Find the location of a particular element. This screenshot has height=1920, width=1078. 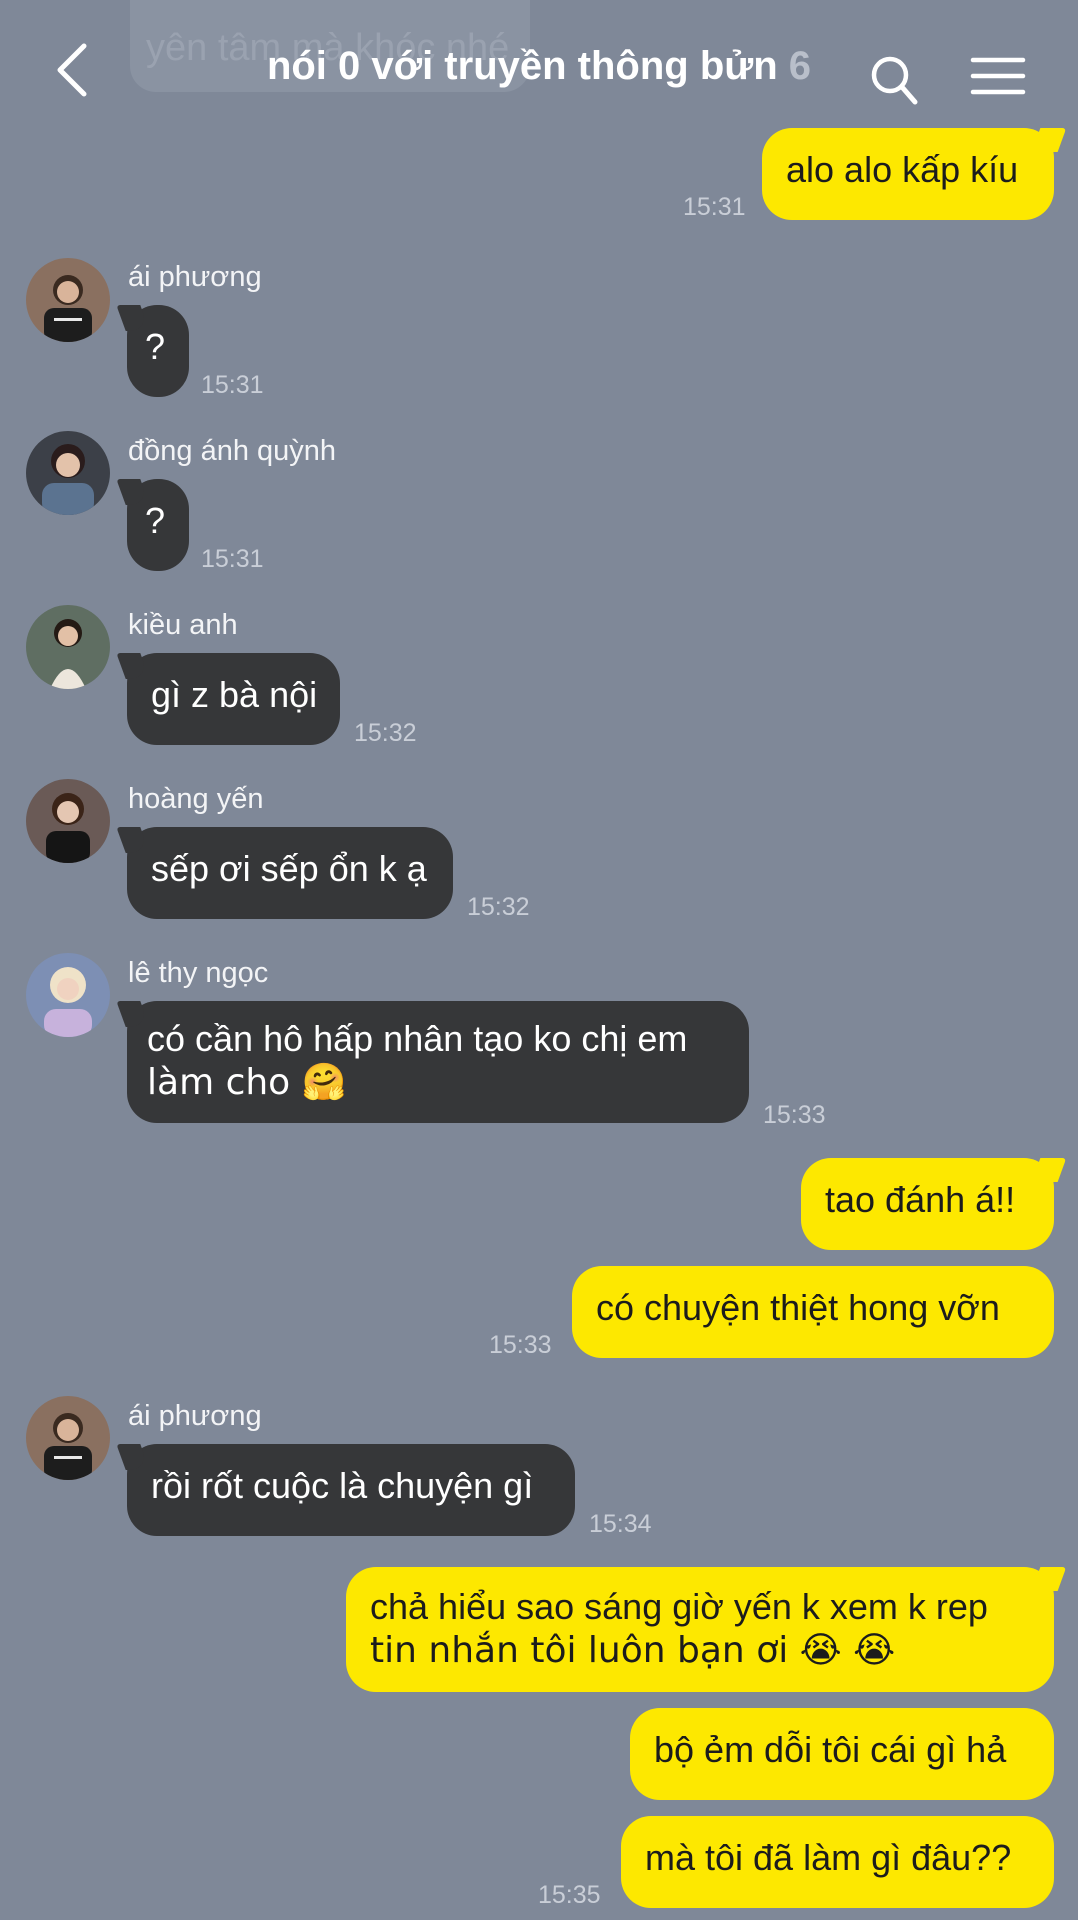

outgoing-message-bubble: tao đánh á!! is located at coordinates (927, 1204).